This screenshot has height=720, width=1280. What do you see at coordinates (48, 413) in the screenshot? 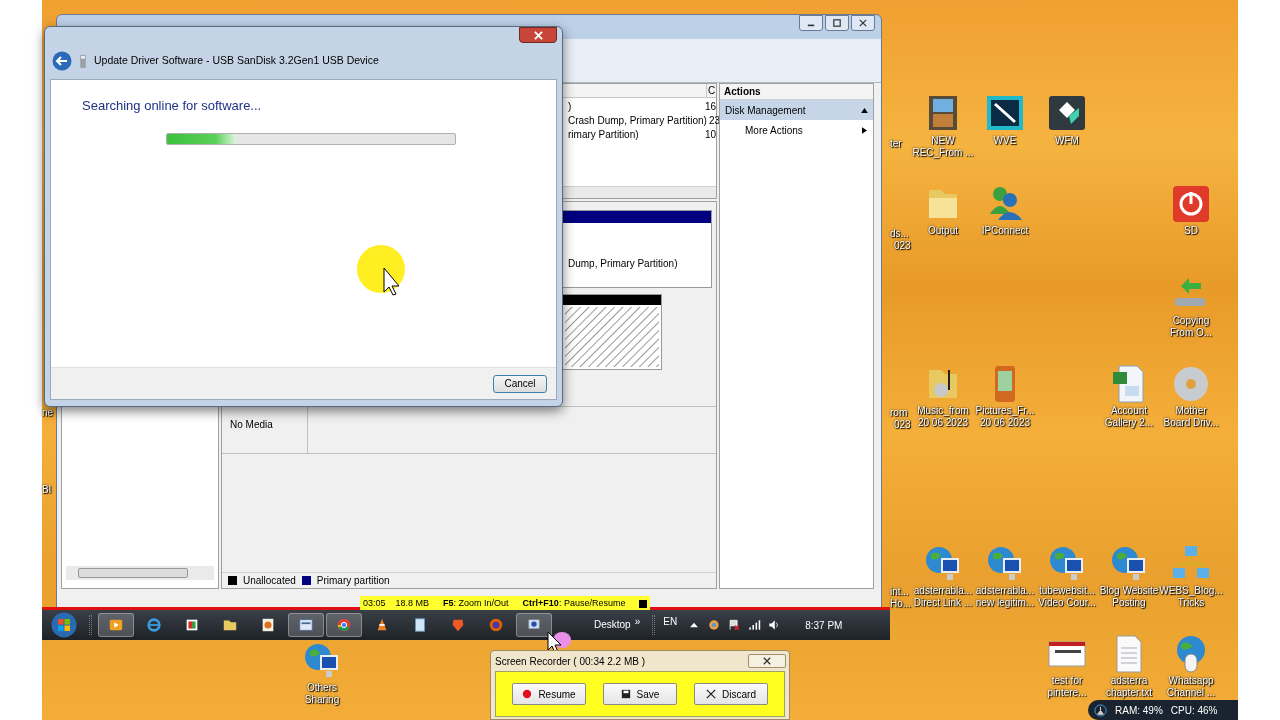
I see `icon-label: ne` at bounding box center [48, 413].